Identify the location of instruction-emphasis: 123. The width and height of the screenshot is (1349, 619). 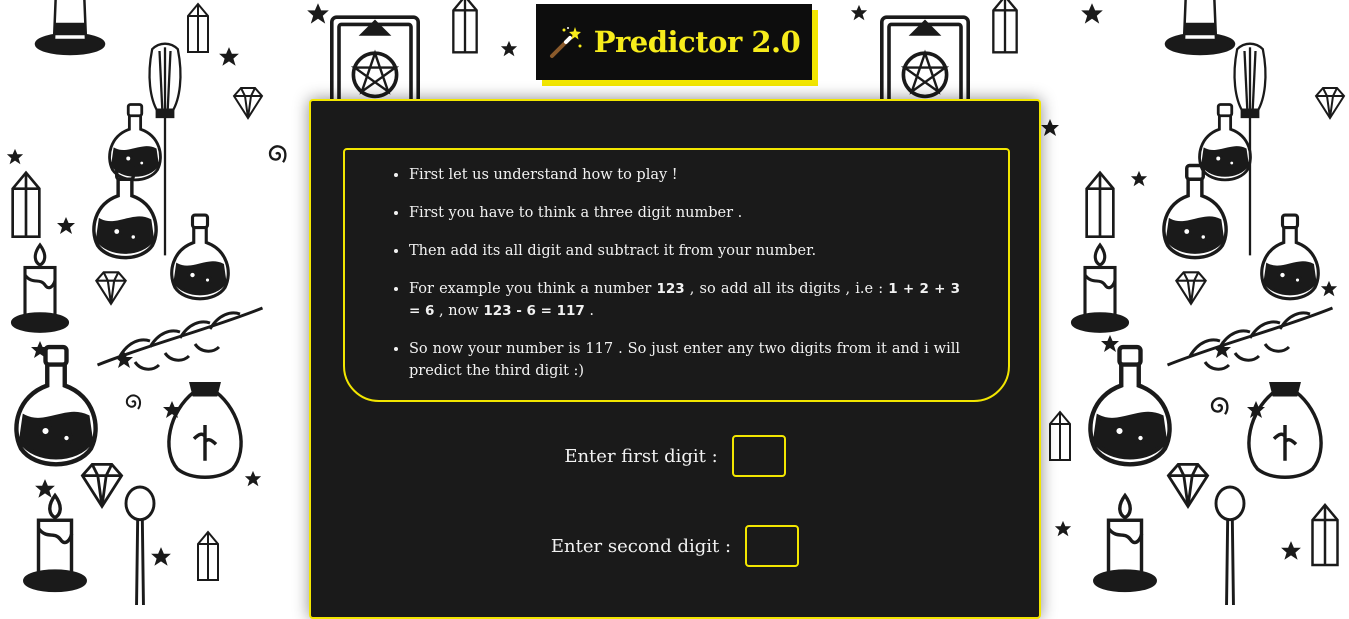
(670, 289).